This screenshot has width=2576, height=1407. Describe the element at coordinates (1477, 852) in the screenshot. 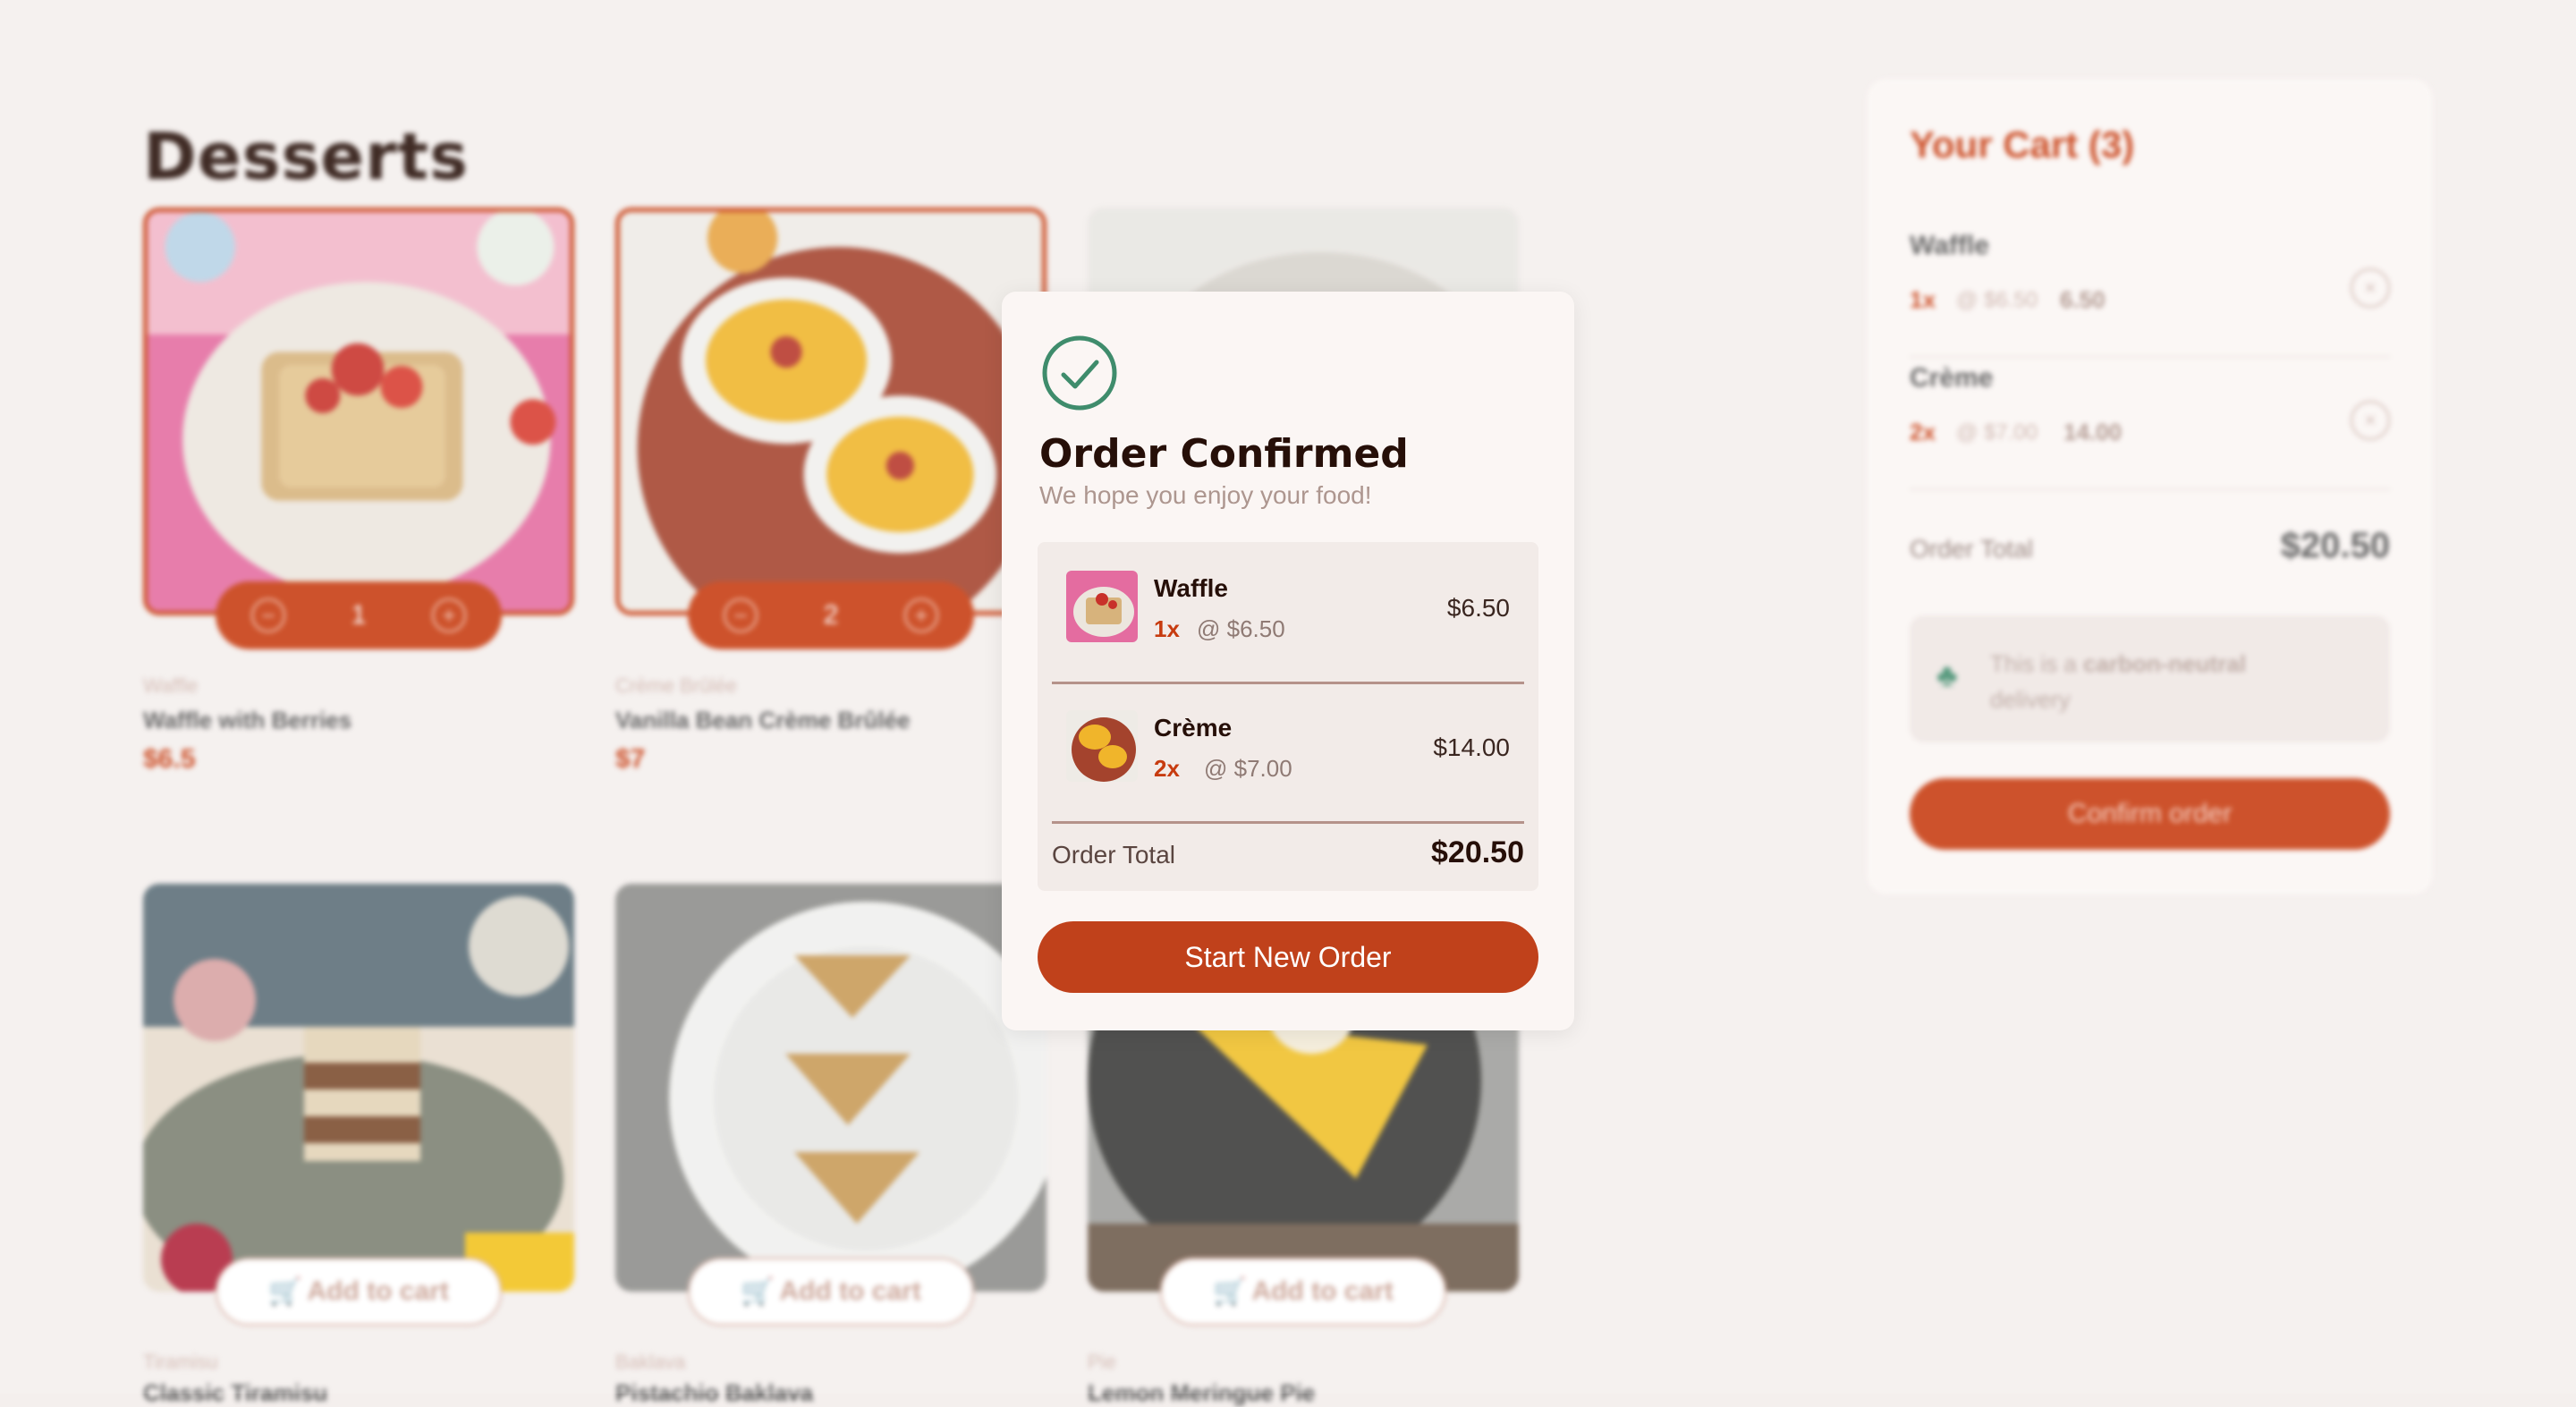

I see `order-total-value: $20.50` at that location.